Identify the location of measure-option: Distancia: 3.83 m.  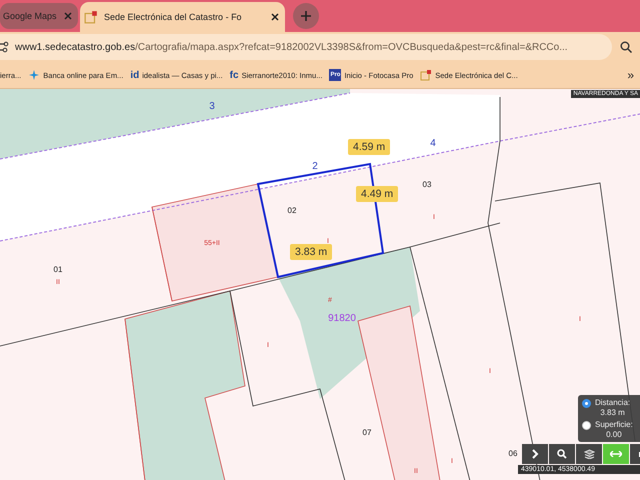
(612, 408).